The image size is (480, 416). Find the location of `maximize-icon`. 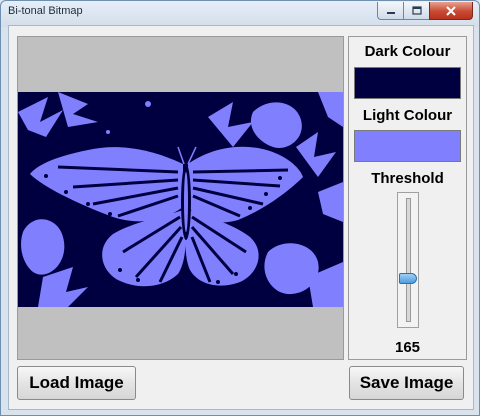

maximize-icon is located at coordinates (416, 10).